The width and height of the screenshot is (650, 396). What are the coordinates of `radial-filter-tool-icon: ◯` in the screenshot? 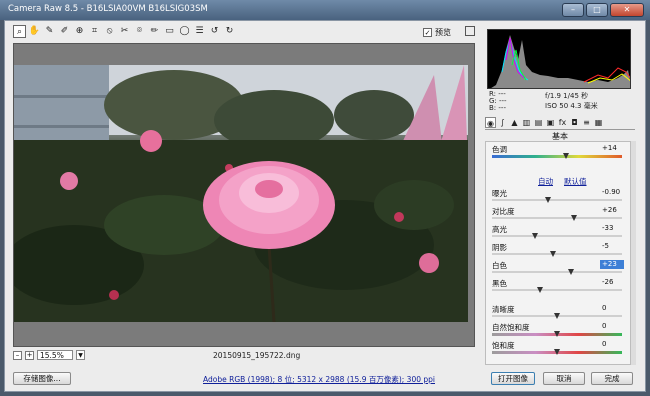 It's located at (184, 31).